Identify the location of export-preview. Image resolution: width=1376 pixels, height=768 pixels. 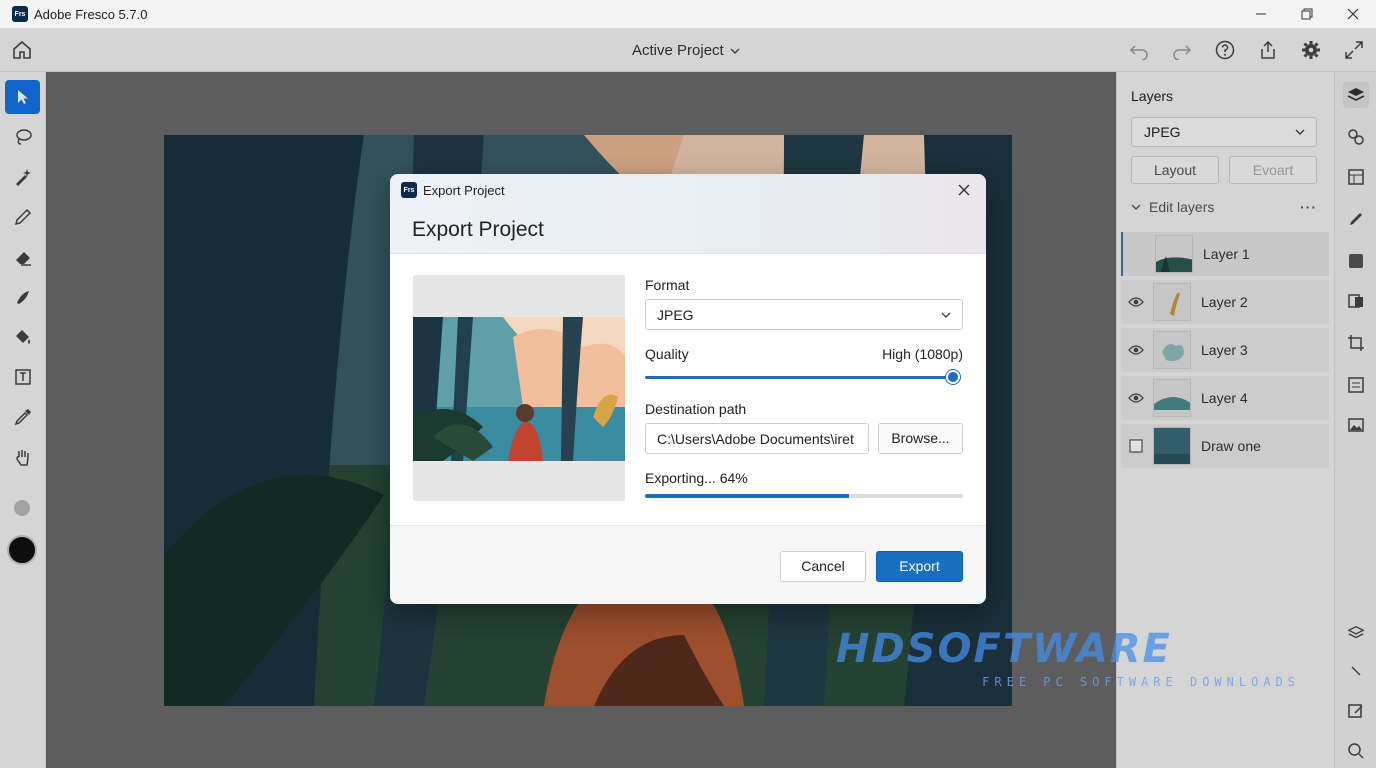
(519, 388).